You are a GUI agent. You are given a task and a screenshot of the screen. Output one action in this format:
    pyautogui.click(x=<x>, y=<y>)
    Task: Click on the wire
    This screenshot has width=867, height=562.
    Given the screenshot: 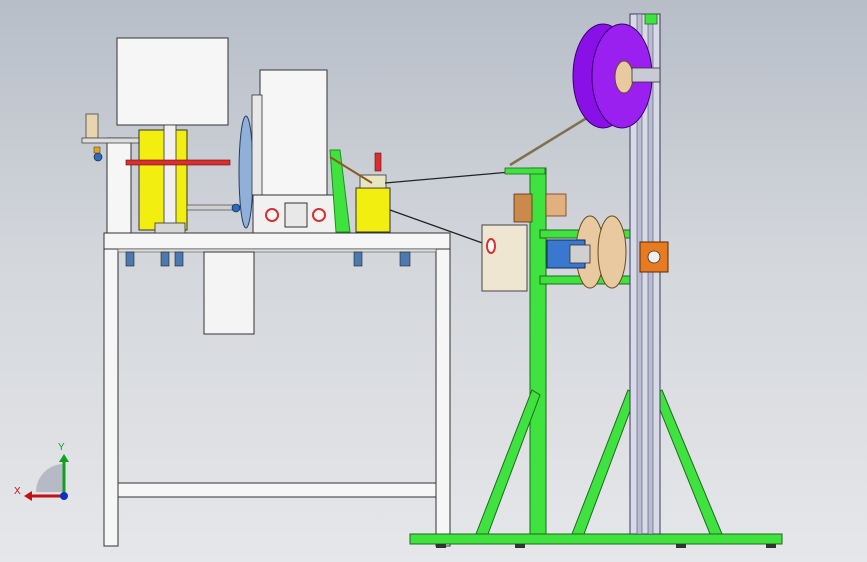 What is the action you would take?
    pyautogui.click(x=447, y=177)
    